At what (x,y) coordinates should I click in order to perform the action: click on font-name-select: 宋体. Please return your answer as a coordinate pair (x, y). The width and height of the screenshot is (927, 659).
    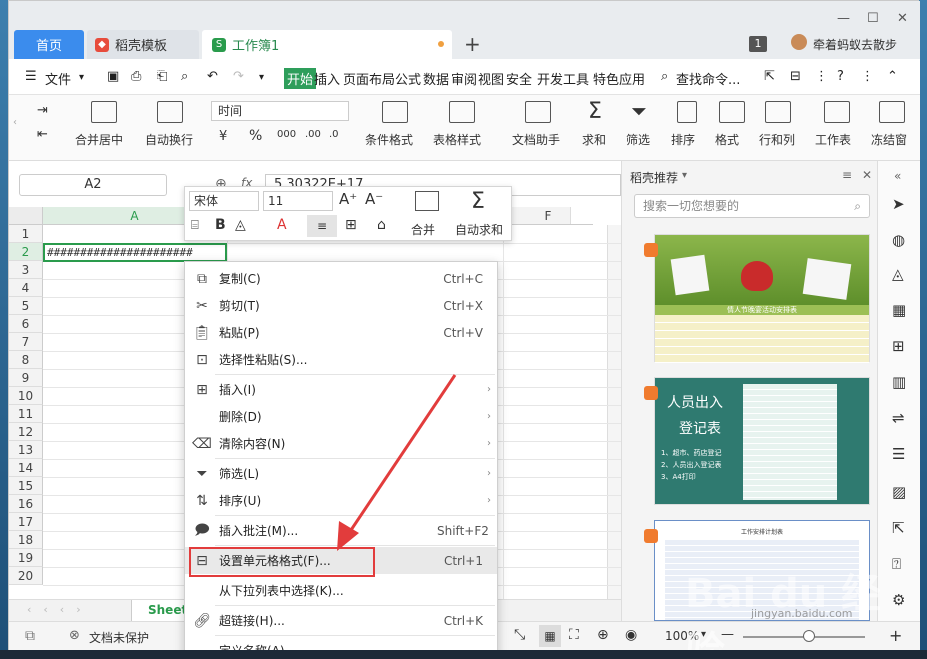
    Looking at the image, I should click on (224, 201).